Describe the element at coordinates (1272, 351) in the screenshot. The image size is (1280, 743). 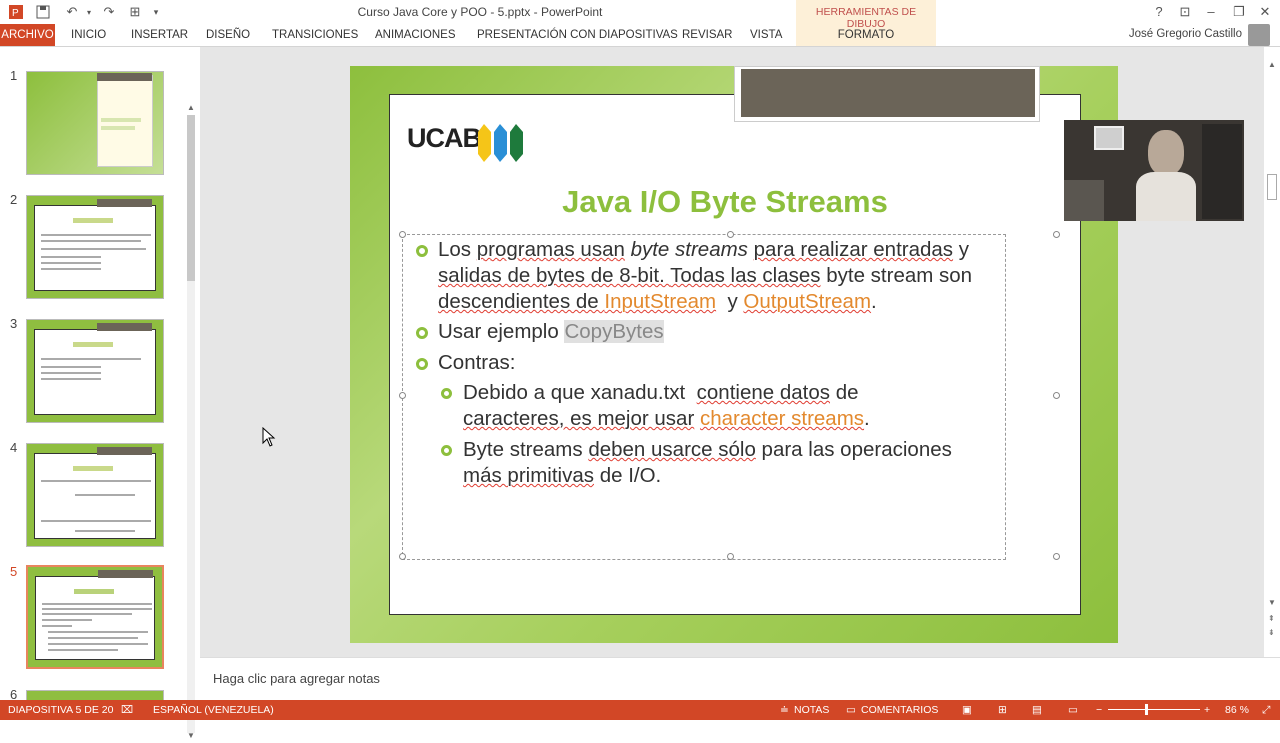
I see `slide-scrollbar: ▲ ▼ ⇞ ⇟` at that location.